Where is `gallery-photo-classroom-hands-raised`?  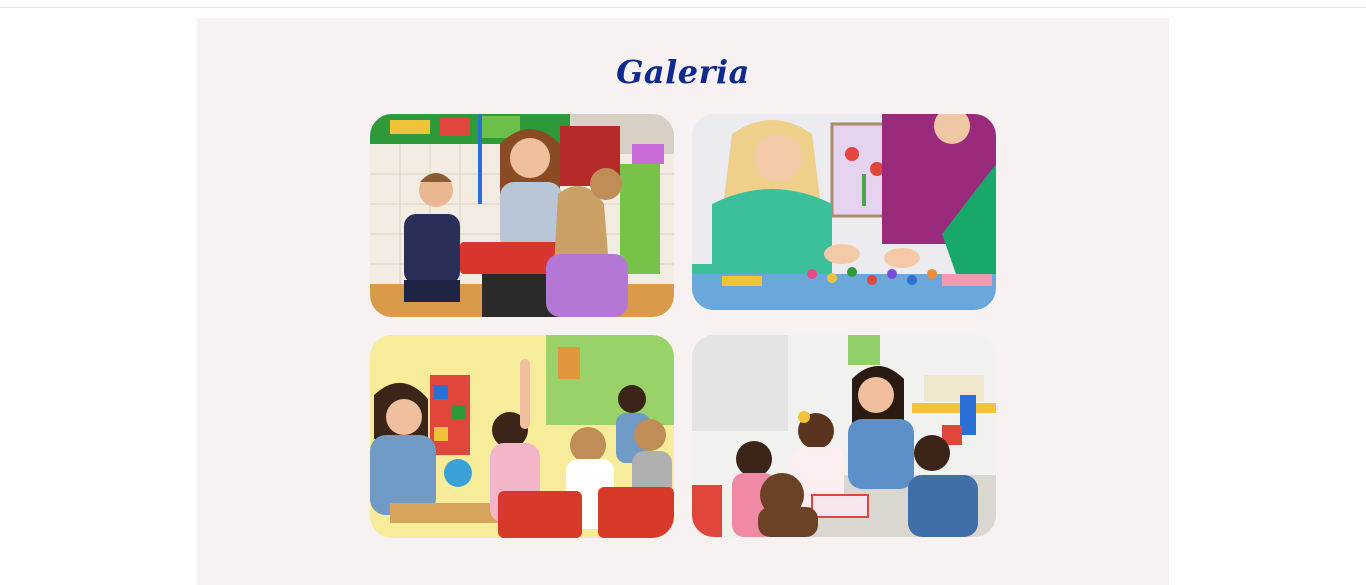 gallery-photo-classroom-hands-raised is located at coordinates (522, 436).